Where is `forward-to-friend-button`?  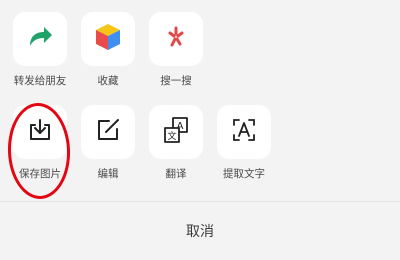
forward-to-friend-button is located at coordinates (40, 39).